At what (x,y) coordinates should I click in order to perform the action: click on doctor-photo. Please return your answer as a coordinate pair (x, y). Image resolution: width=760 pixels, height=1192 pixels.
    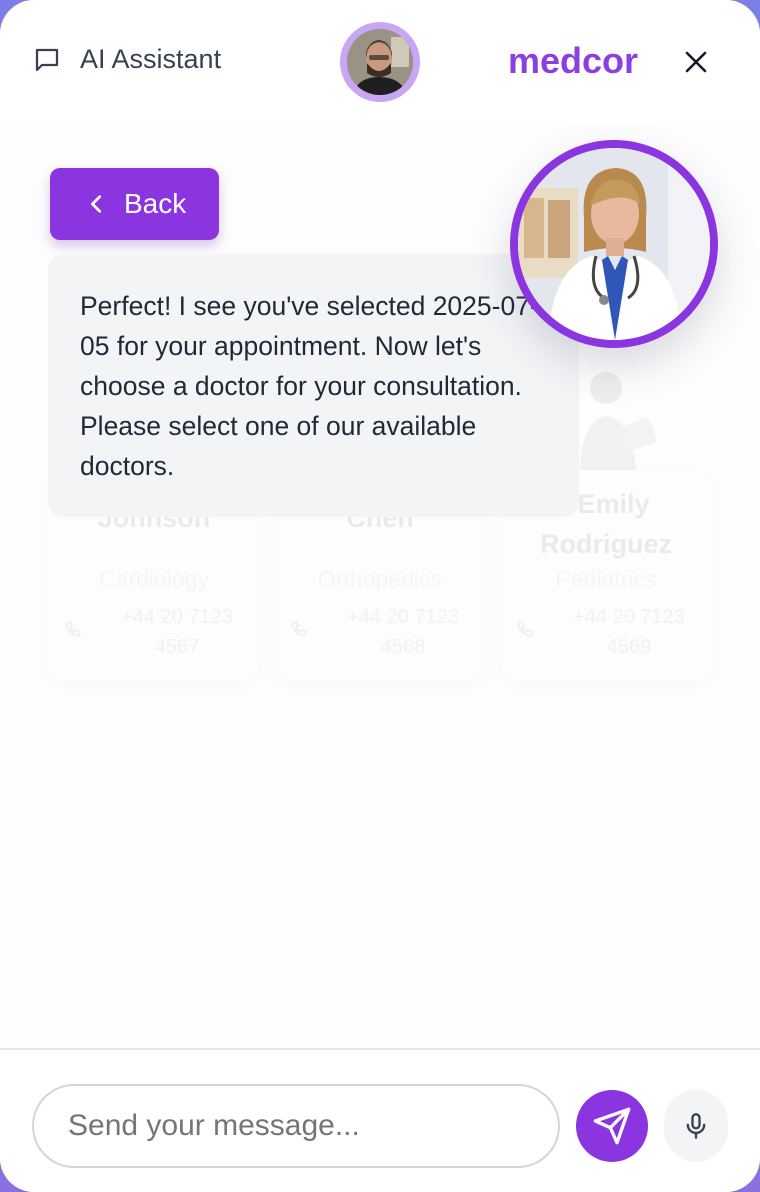
    Looking at the image, I should click on (614, 244).